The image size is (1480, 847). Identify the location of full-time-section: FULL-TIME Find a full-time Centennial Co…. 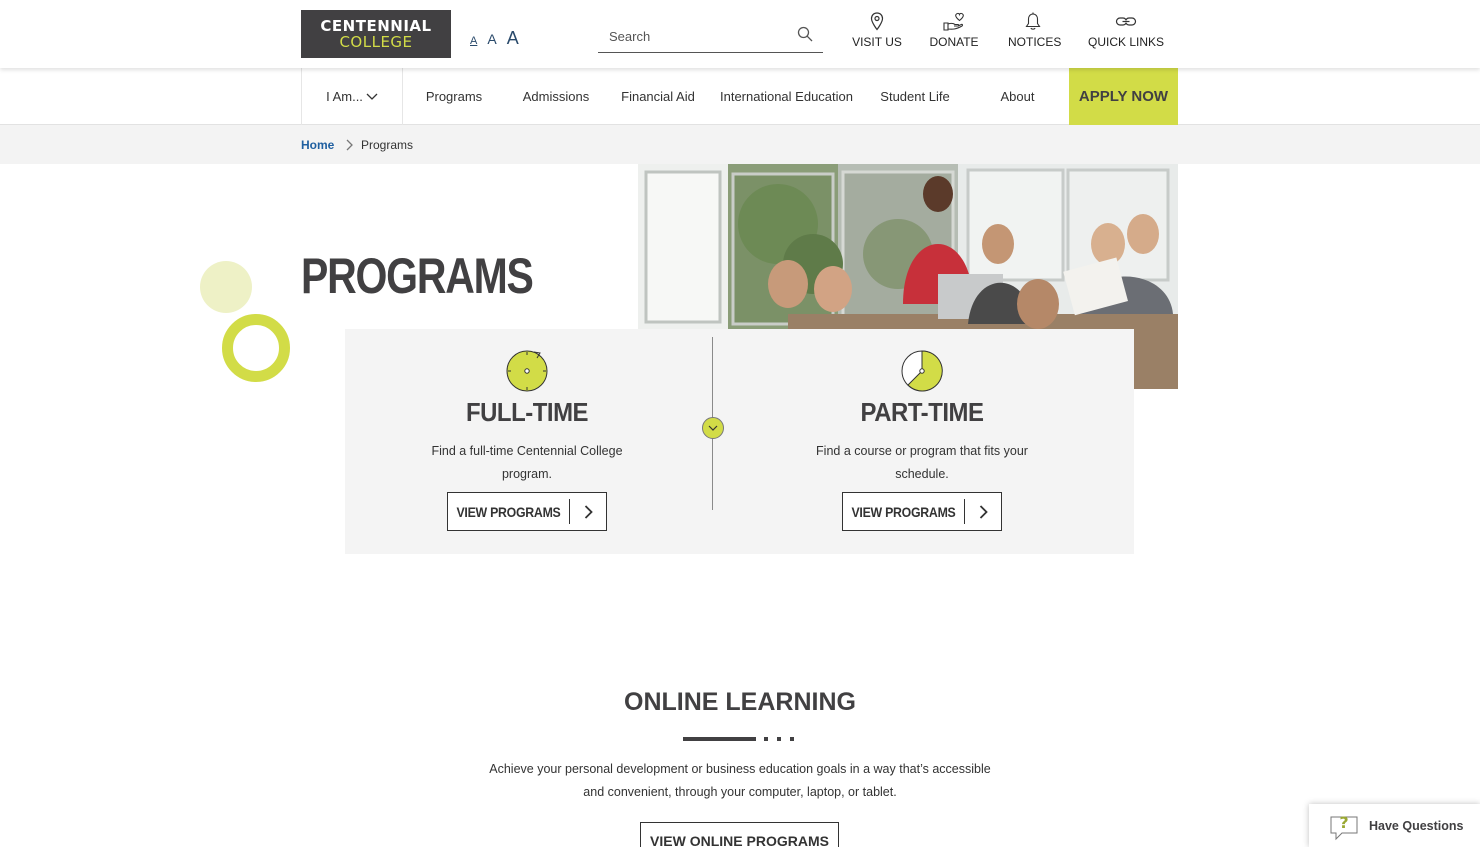
(527, 430).